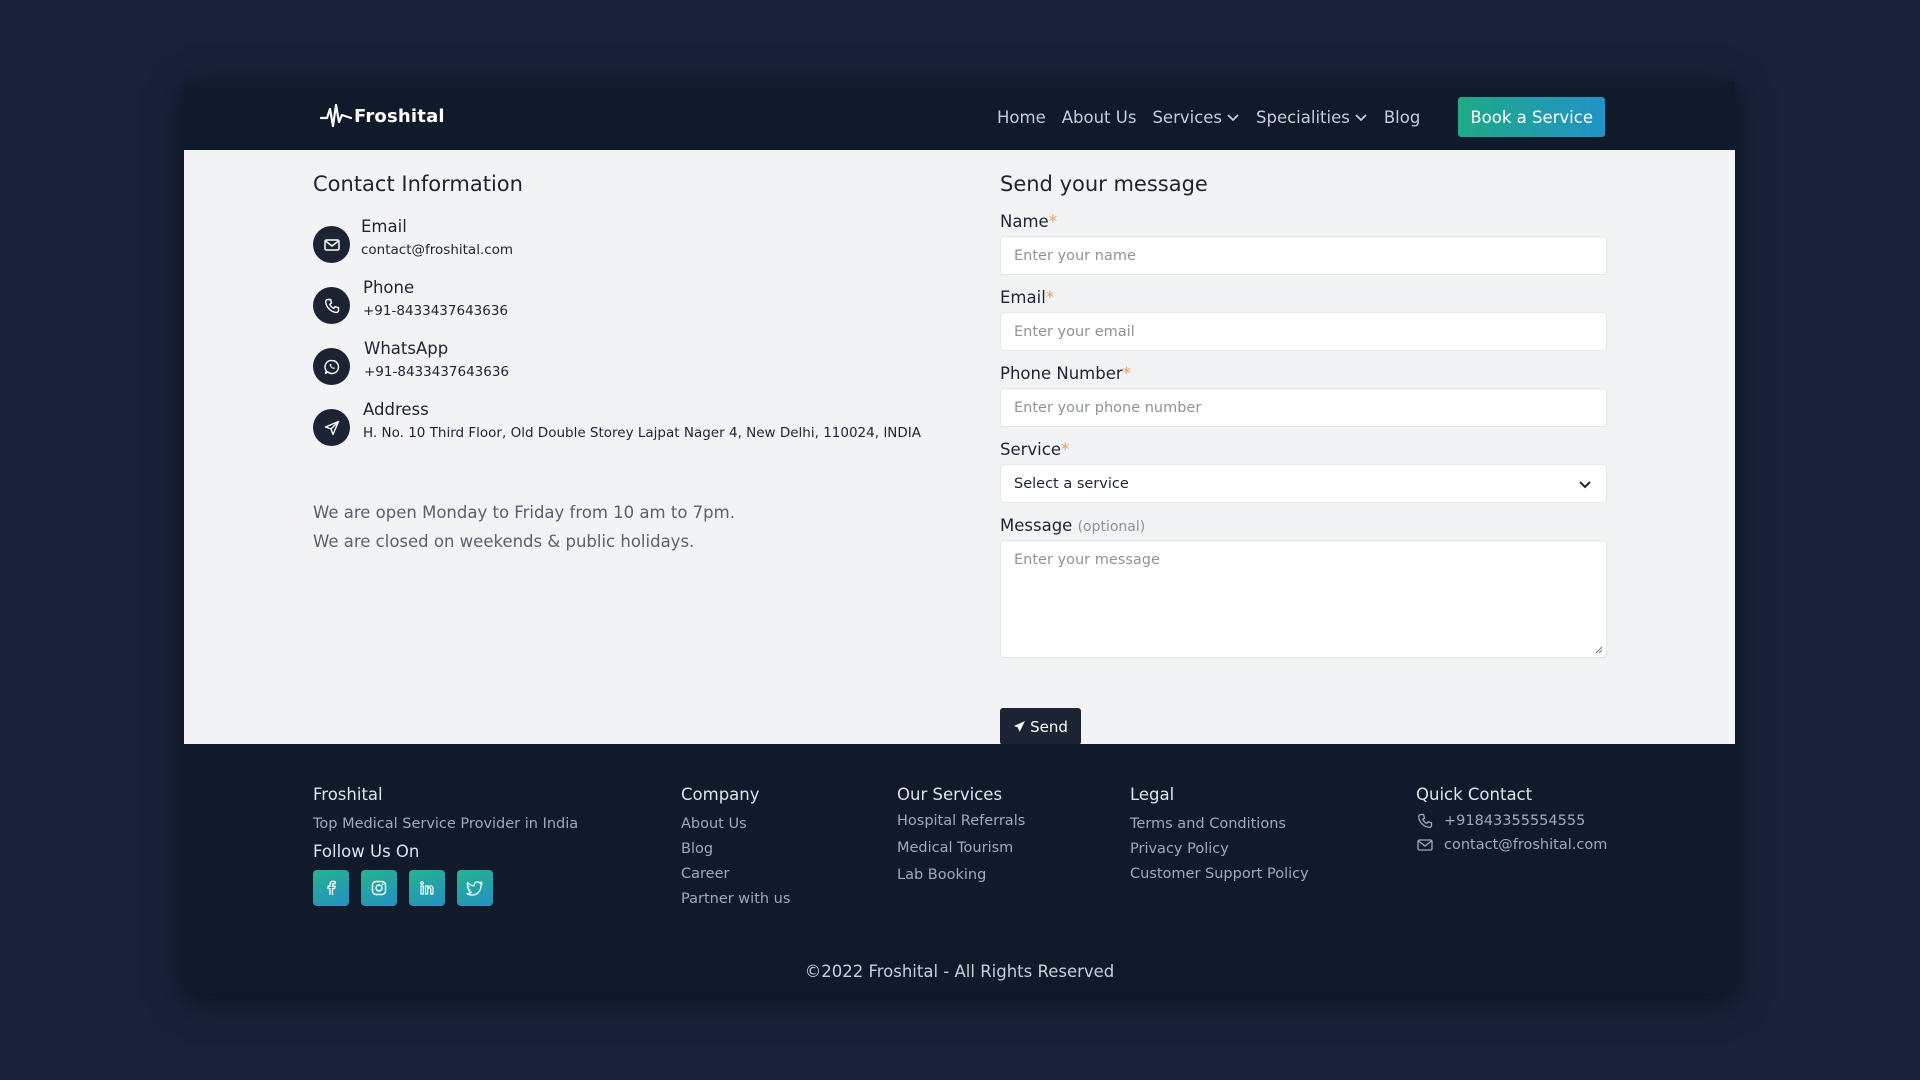  Describe the element at coordinates (1219, 849) in the screenshot. I see `footer-link-privacy: Privacy Policy` at that location.